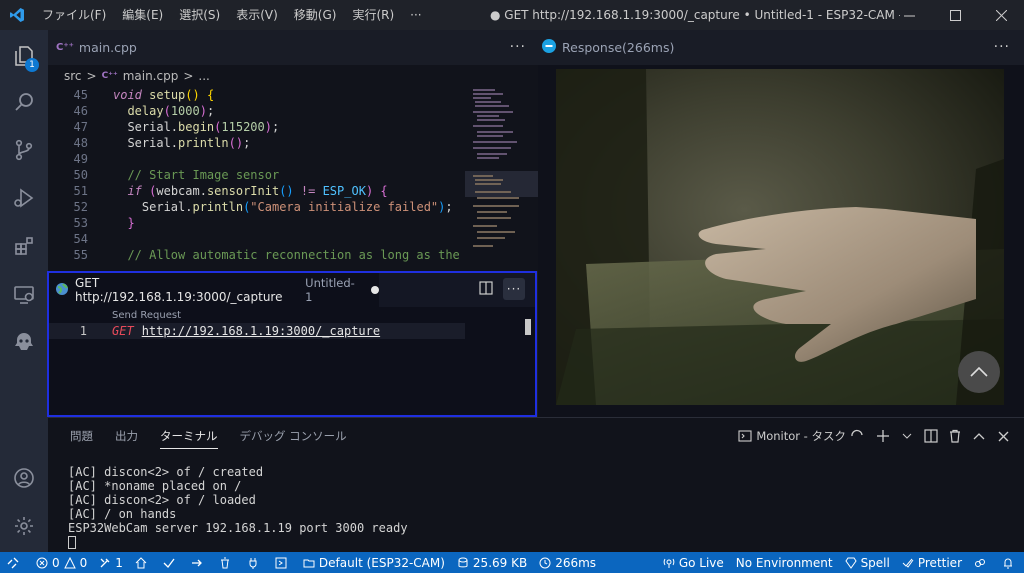  I want to click on code-text: void setup() {, so click(164, 95).